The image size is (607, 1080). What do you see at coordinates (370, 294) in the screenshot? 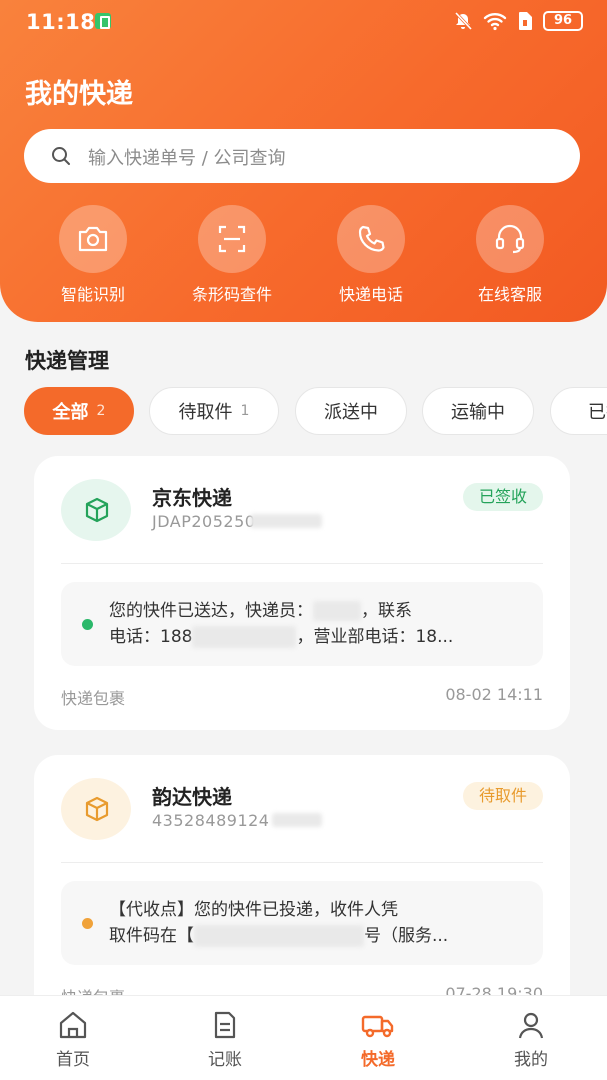
I see `quick-action-label: 快递电话` at bounding box center [370, 294].